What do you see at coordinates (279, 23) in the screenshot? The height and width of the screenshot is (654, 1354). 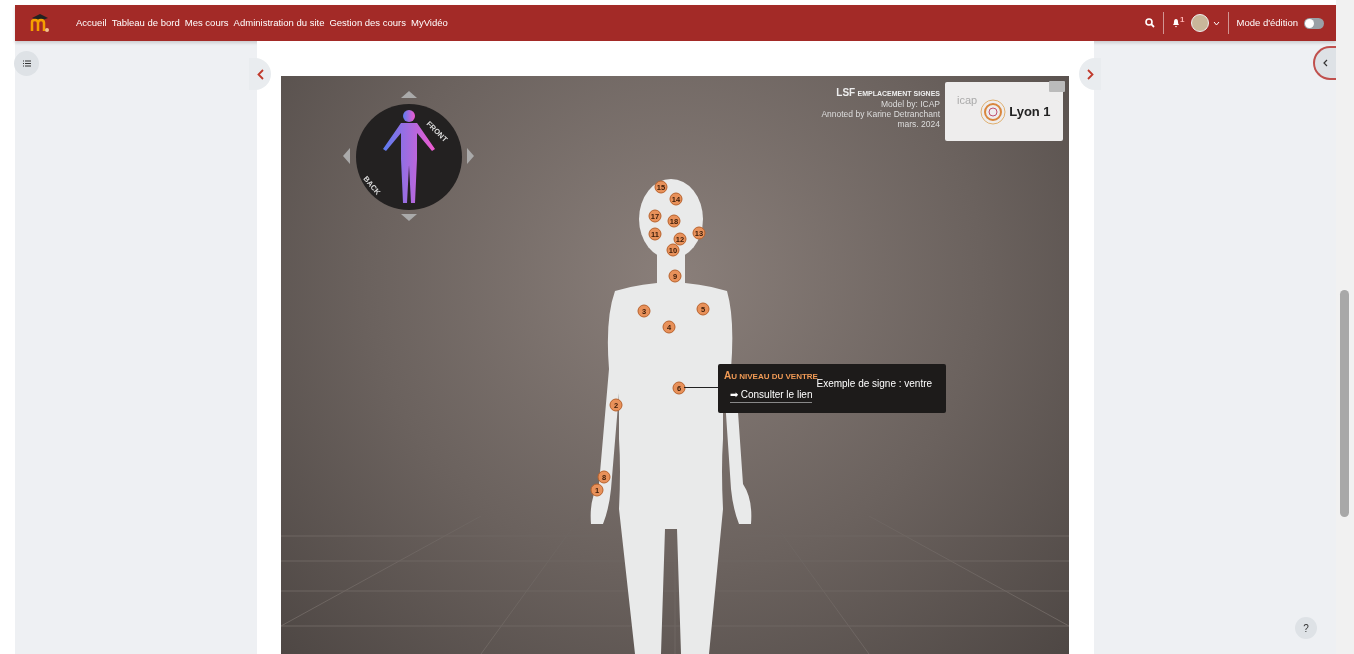 I see `nav-link: Administration du site` at bounding box center [279, 23].